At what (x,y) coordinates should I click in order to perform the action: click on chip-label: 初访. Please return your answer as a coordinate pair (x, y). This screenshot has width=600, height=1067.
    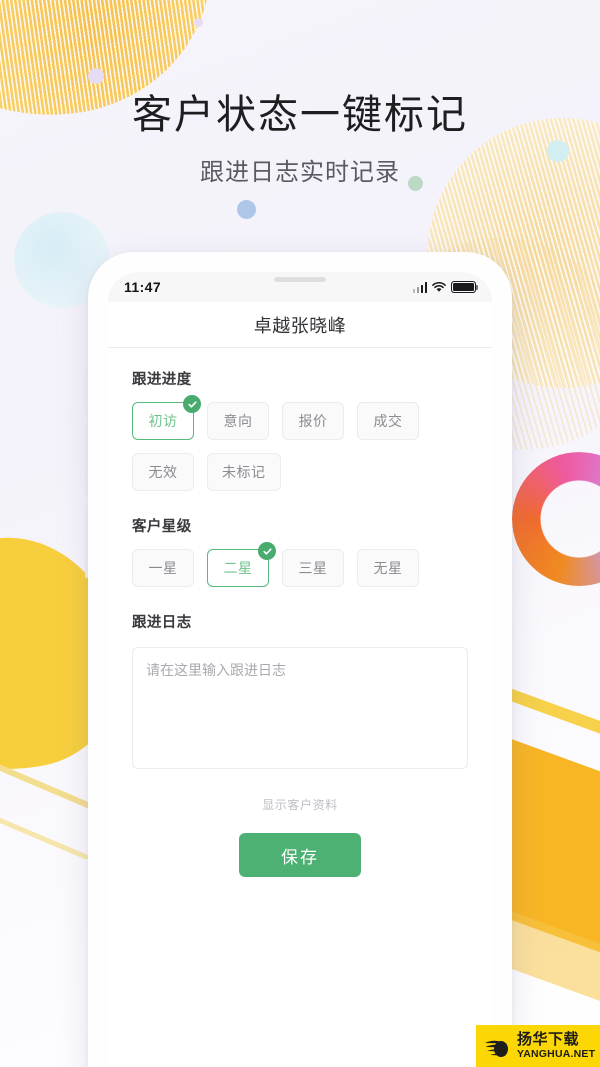
    Looking at the image, I should click on (163, 421).